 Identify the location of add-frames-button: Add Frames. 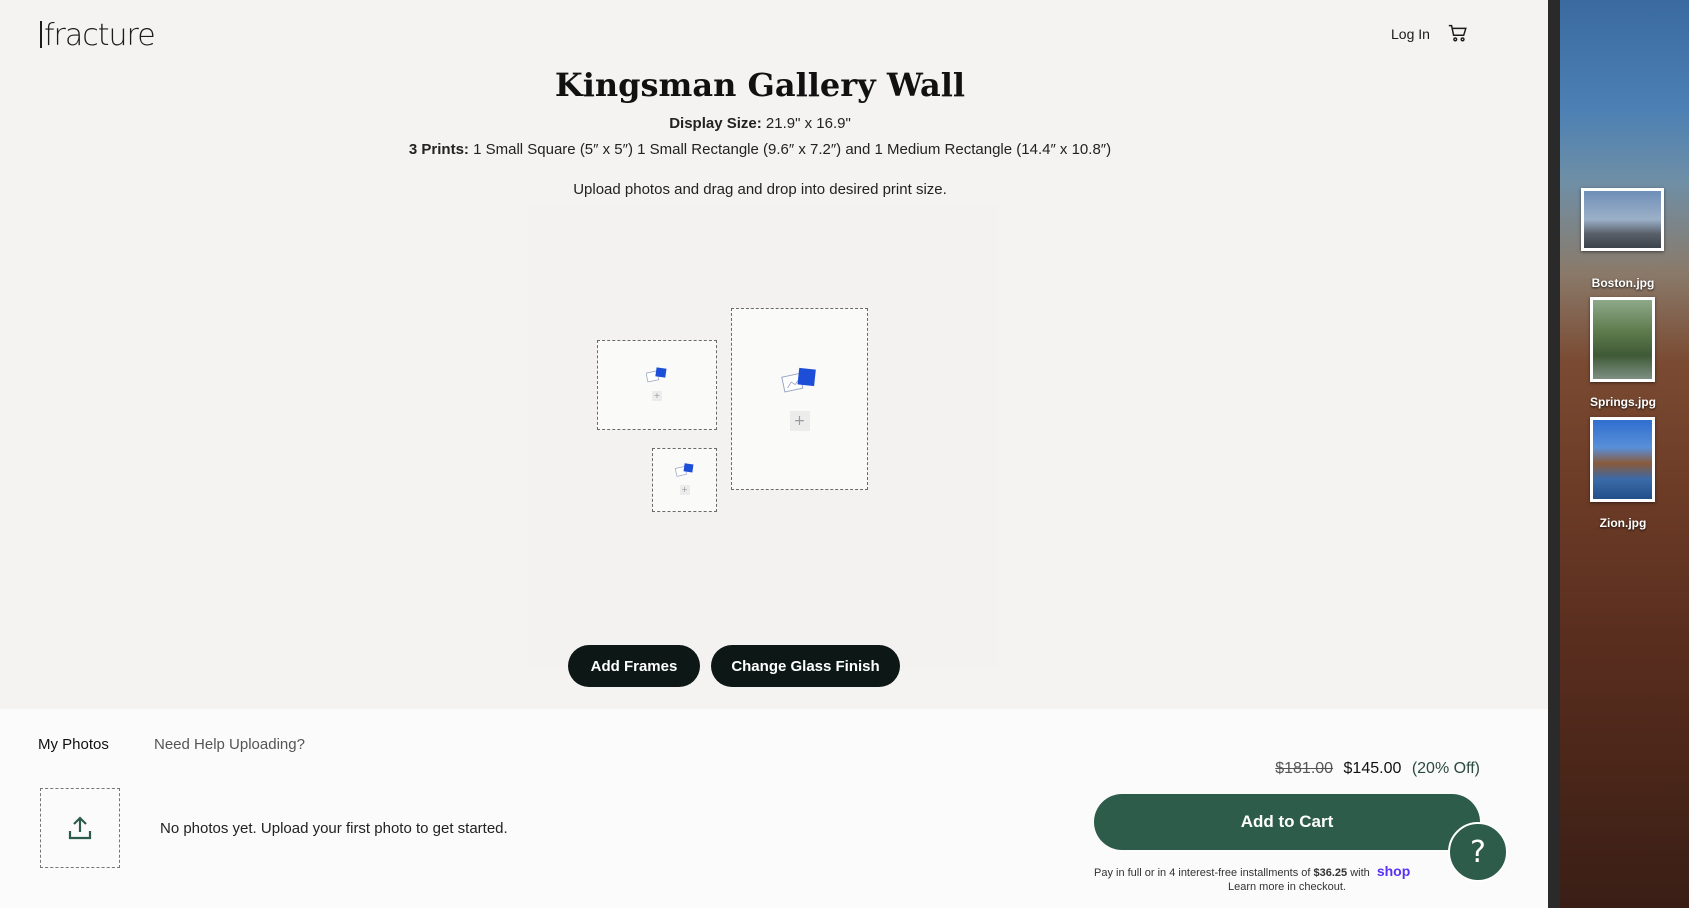
(634, 666).